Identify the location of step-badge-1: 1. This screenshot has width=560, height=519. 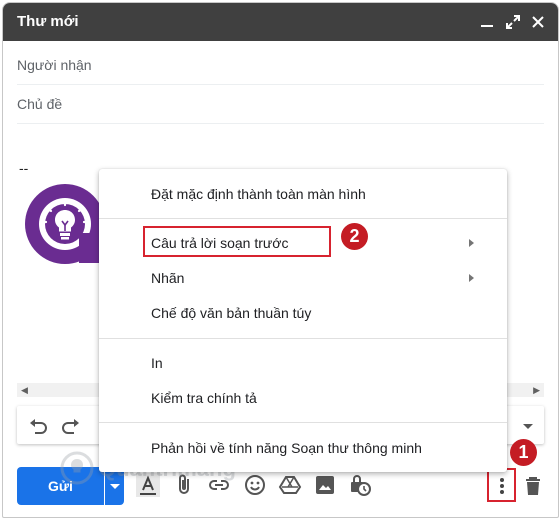
(523, 452).